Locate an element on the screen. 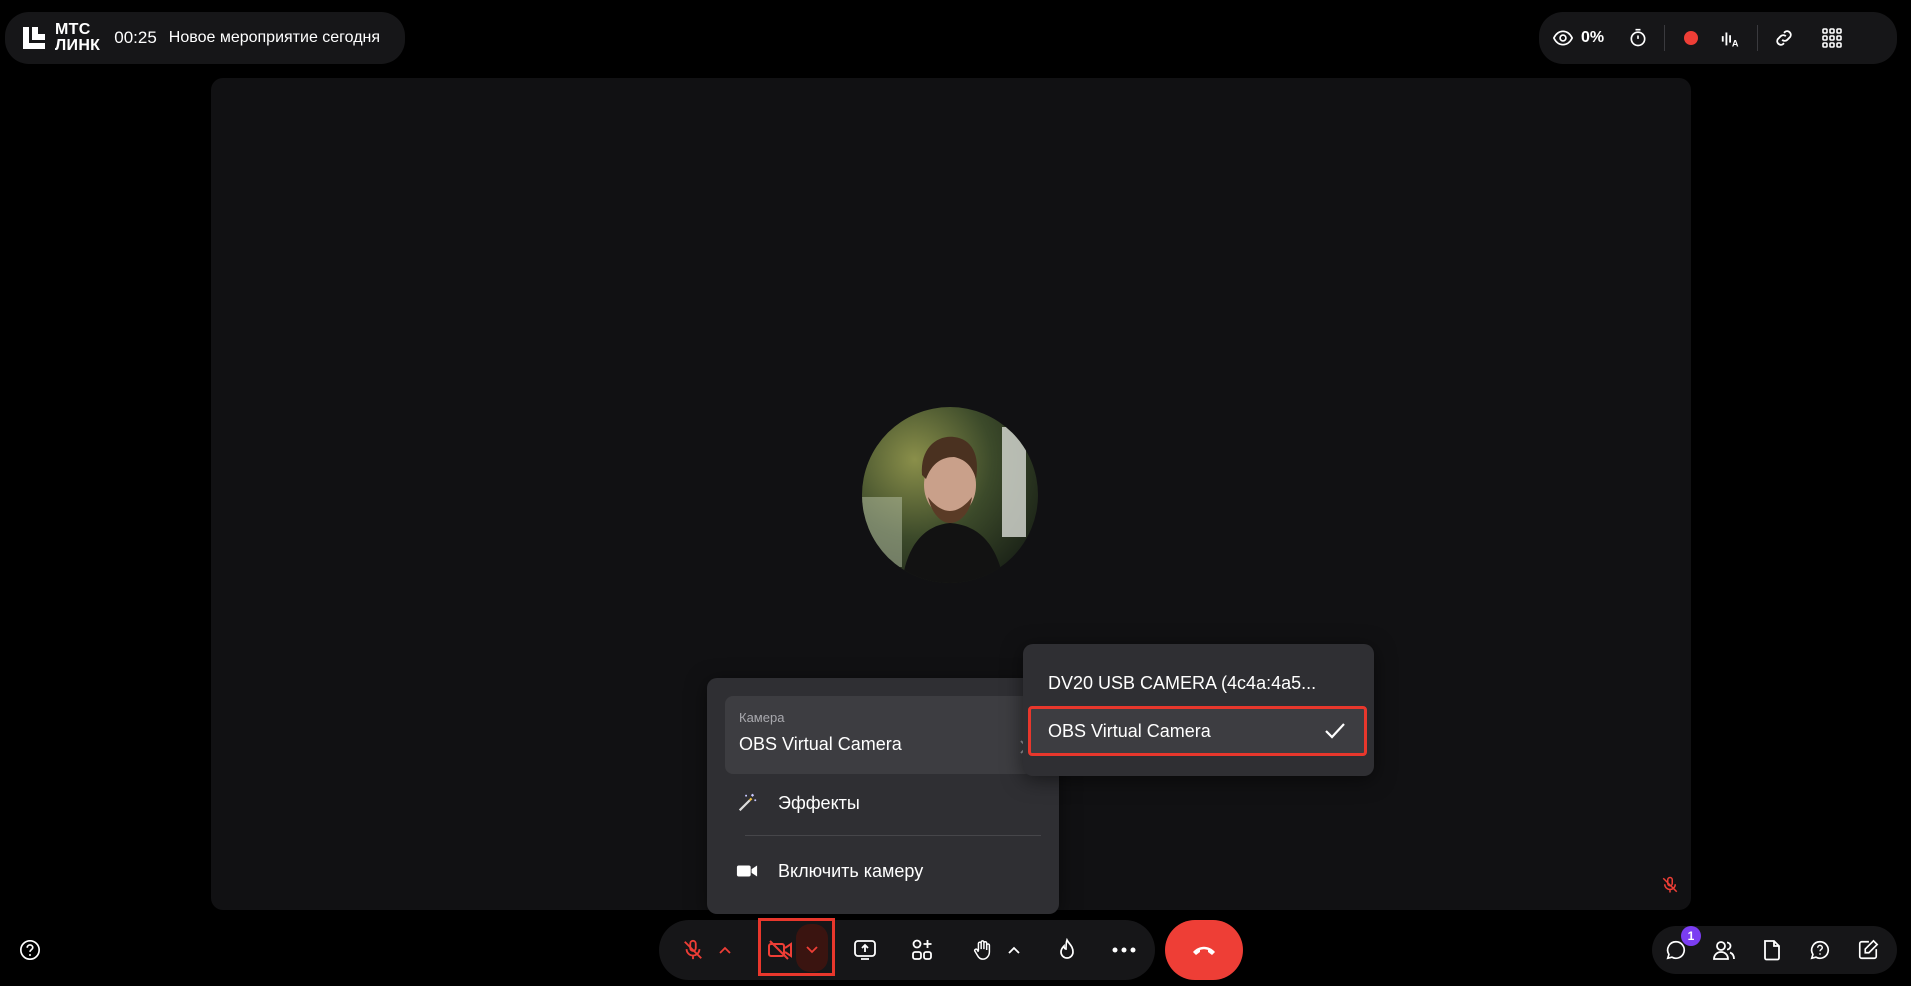 This screenshot has width=1911, height=986. participant-mic-off-indicator is located at coordinates (1670, 885).